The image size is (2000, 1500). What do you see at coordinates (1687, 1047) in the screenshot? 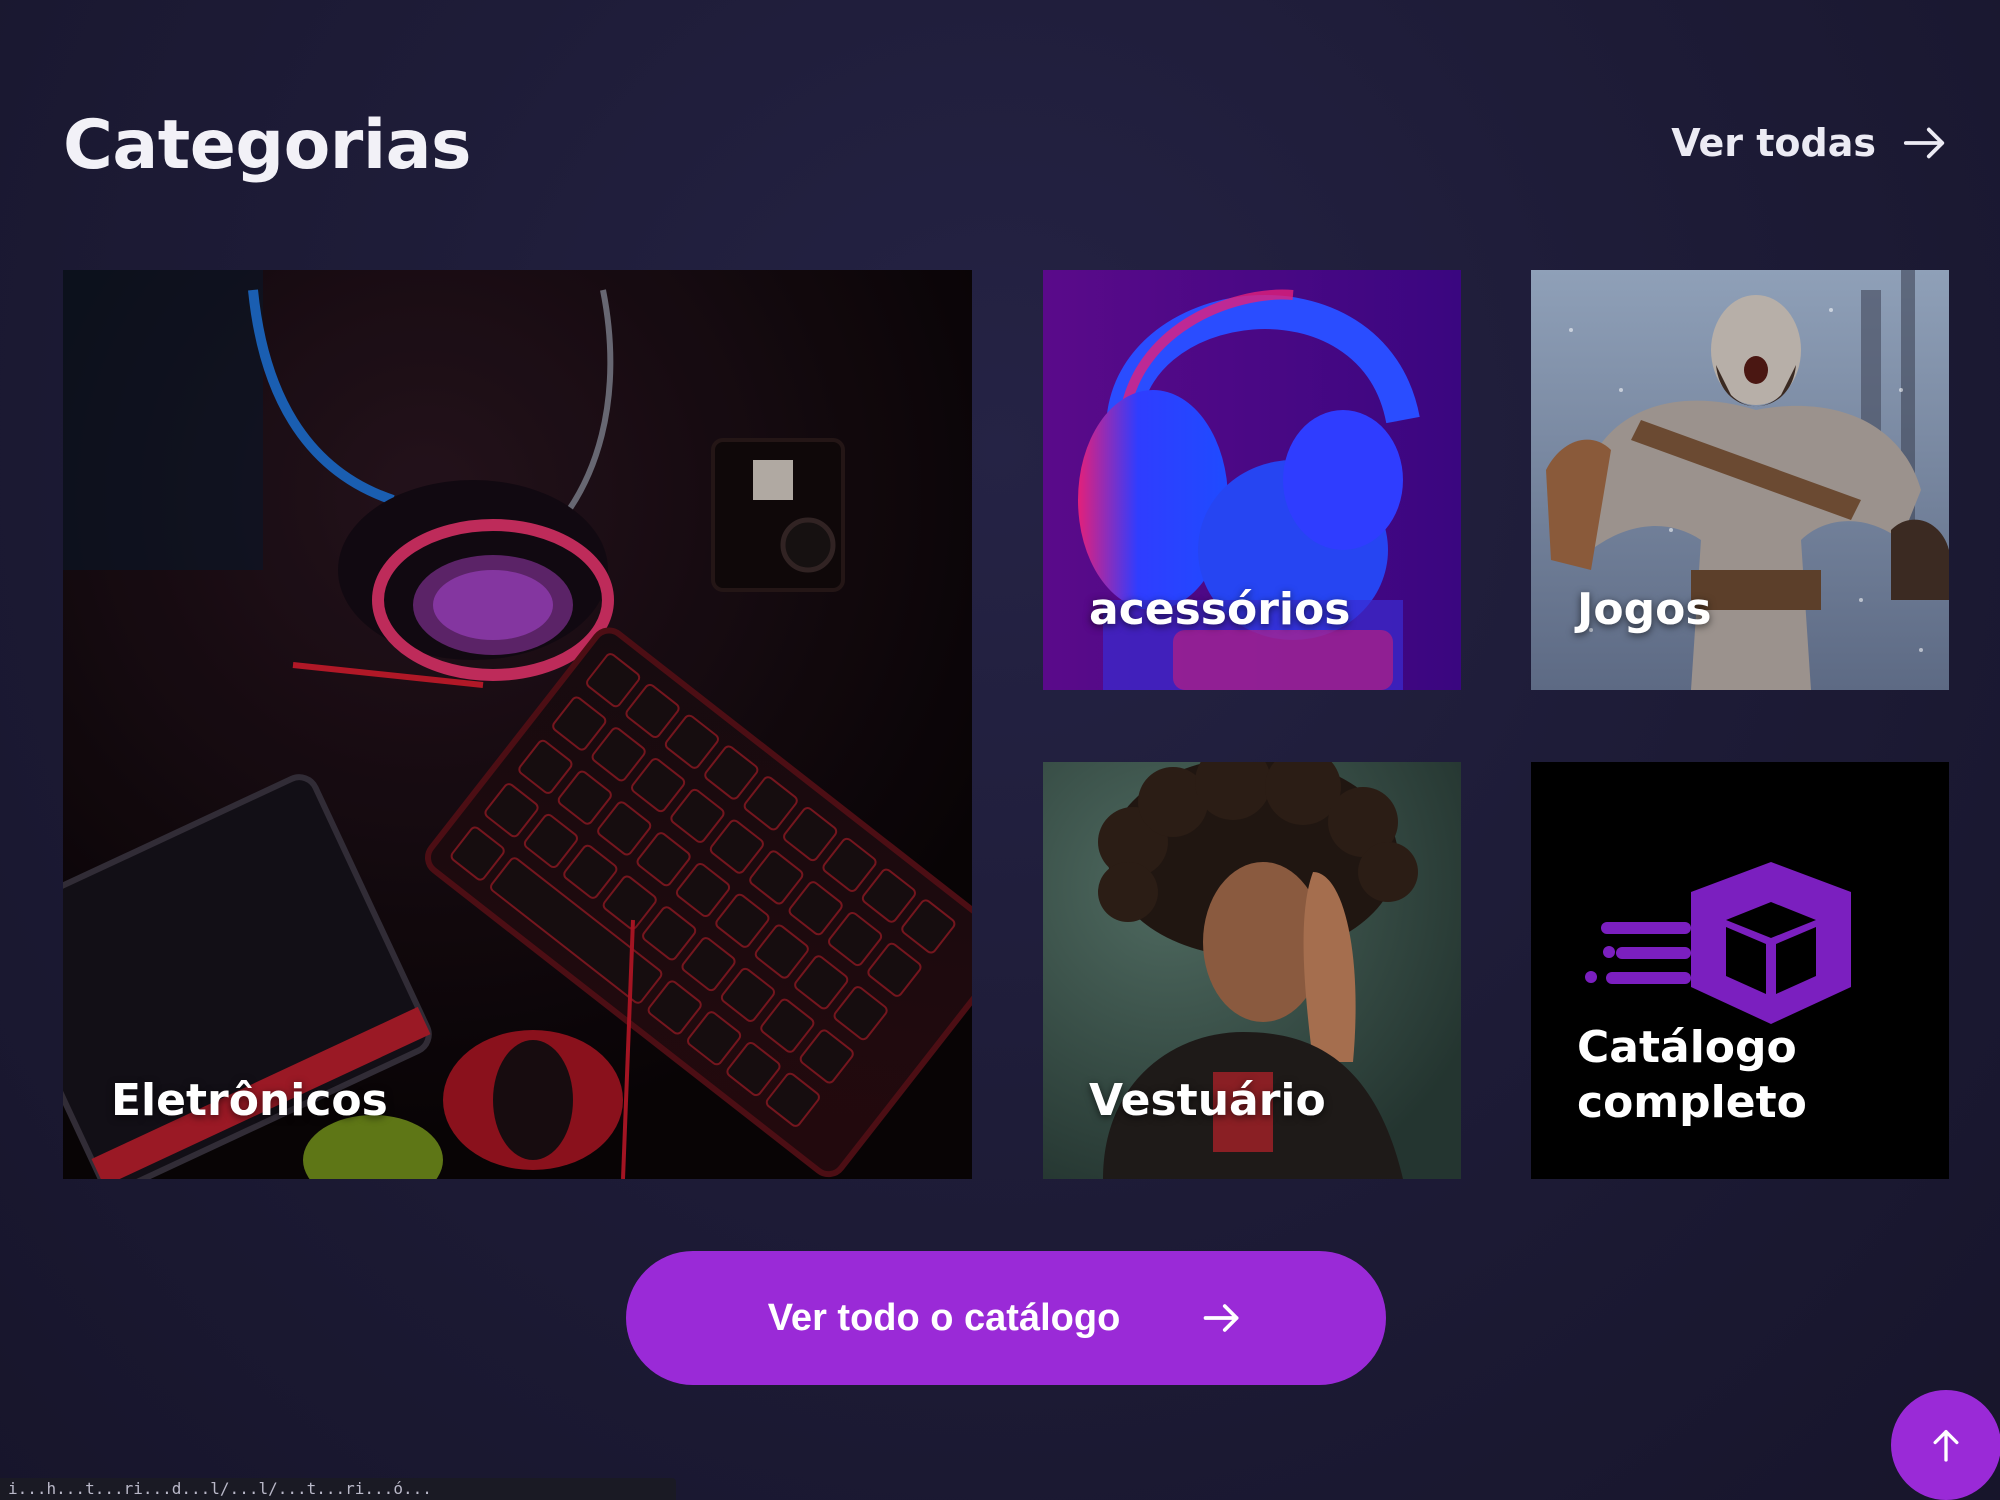
I see `category-label-line1: Catálogo` at bounding box center [1687, 1047].